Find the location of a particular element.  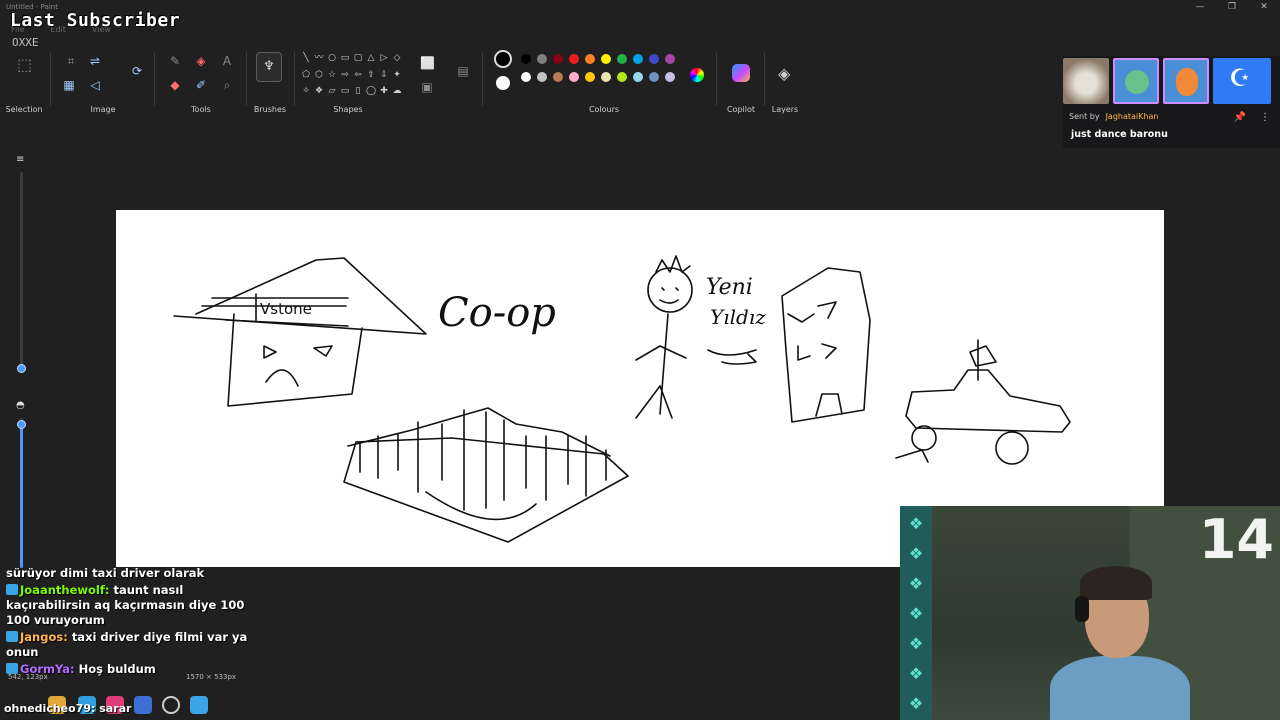

minimize-button: — is located at coordinates (1200, 7).